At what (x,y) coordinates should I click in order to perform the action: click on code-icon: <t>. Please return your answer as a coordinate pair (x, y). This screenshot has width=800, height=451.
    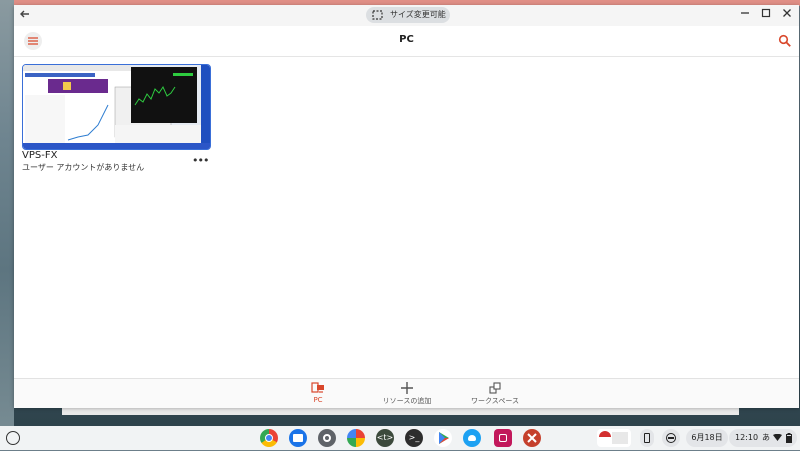
    Looking at the image, I should click on (385, 438).